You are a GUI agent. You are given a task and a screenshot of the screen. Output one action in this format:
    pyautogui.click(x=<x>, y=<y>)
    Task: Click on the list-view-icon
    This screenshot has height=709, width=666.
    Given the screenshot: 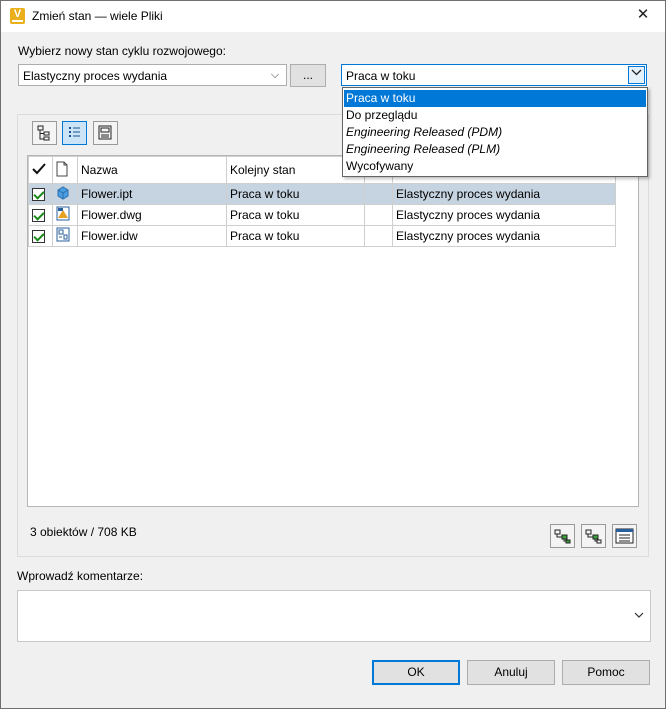 What is the action you would take?
    pyautogui.click(x=74, y=132)
    